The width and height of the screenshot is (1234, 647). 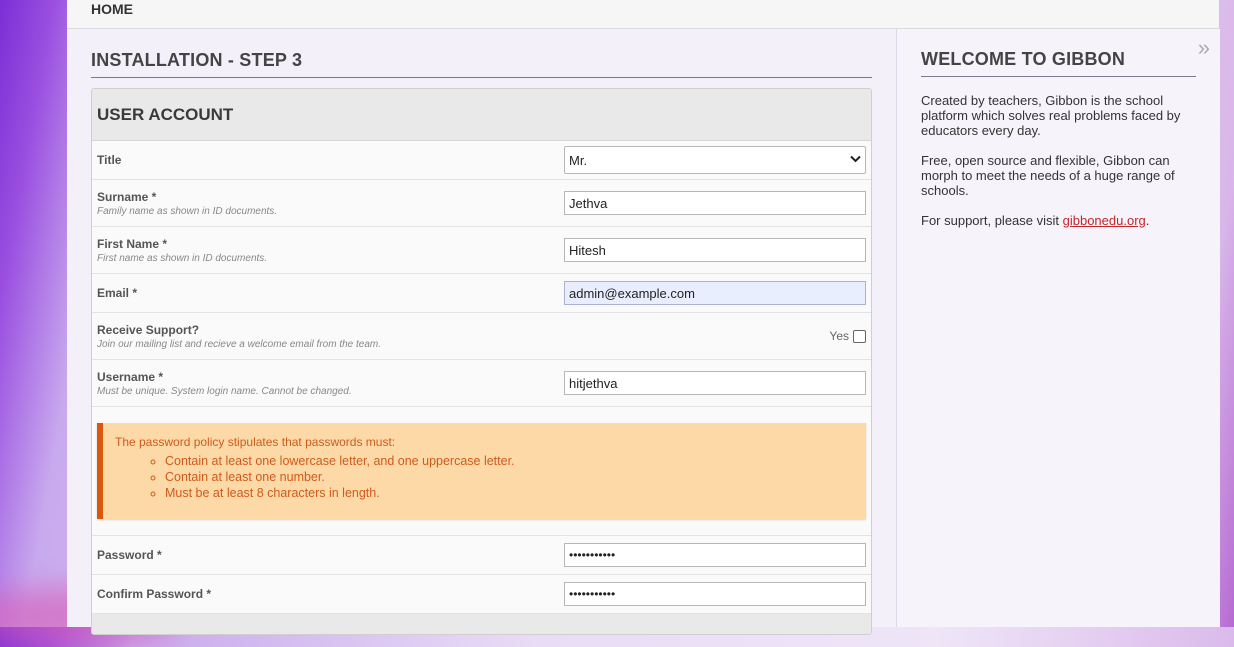 What do you see at coordinates (715, 203) in the screenshot?
I see `surname-input: Jethva` at bounding box center [715, 203].